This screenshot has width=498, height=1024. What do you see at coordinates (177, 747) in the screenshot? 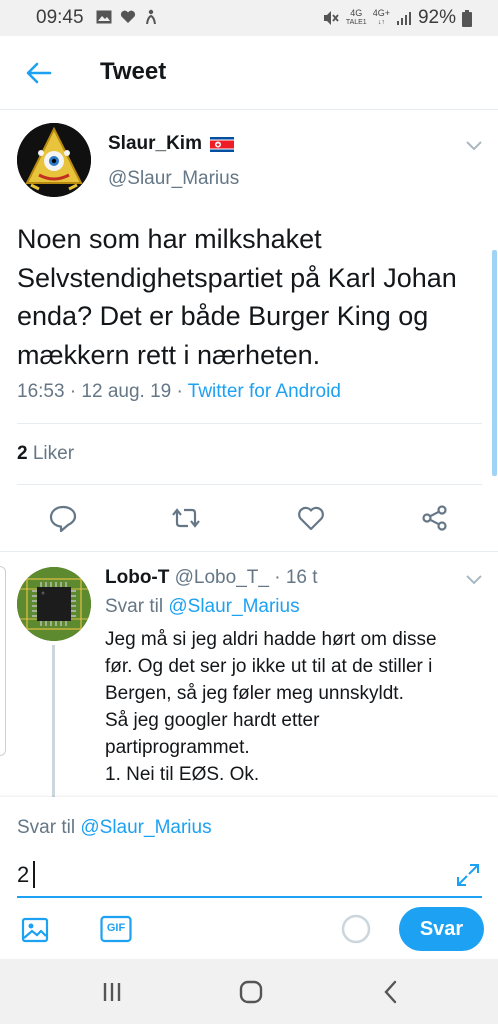
I see `reply-text-line: partiprogrammet.` at bounding box center [177, 747].